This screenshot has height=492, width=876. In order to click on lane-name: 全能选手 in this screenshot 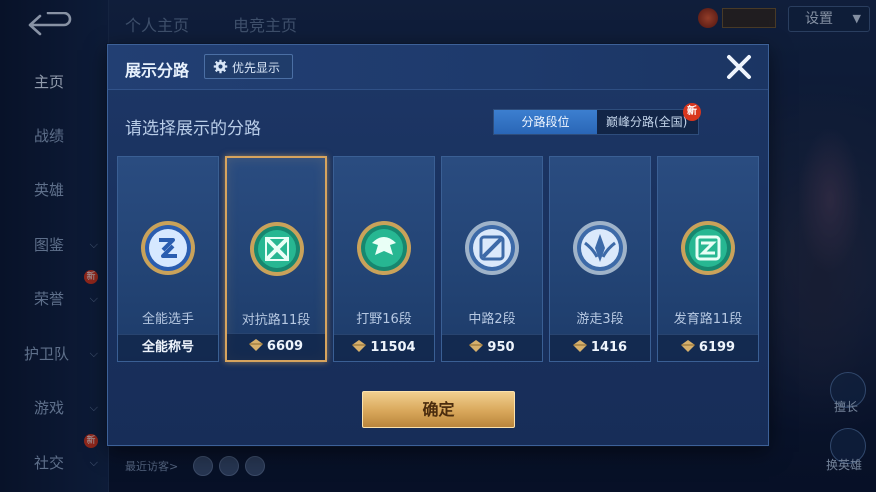, I will do `click(167, 319)`.